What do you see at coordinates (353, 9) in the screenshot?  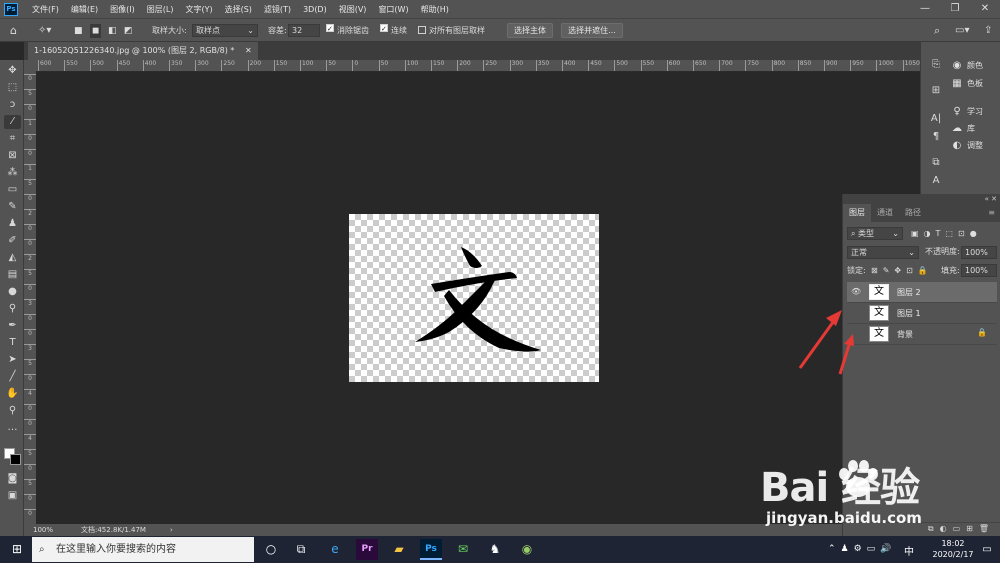 I see `menu-view: 视图(V)` at bounding box center [353, 9].